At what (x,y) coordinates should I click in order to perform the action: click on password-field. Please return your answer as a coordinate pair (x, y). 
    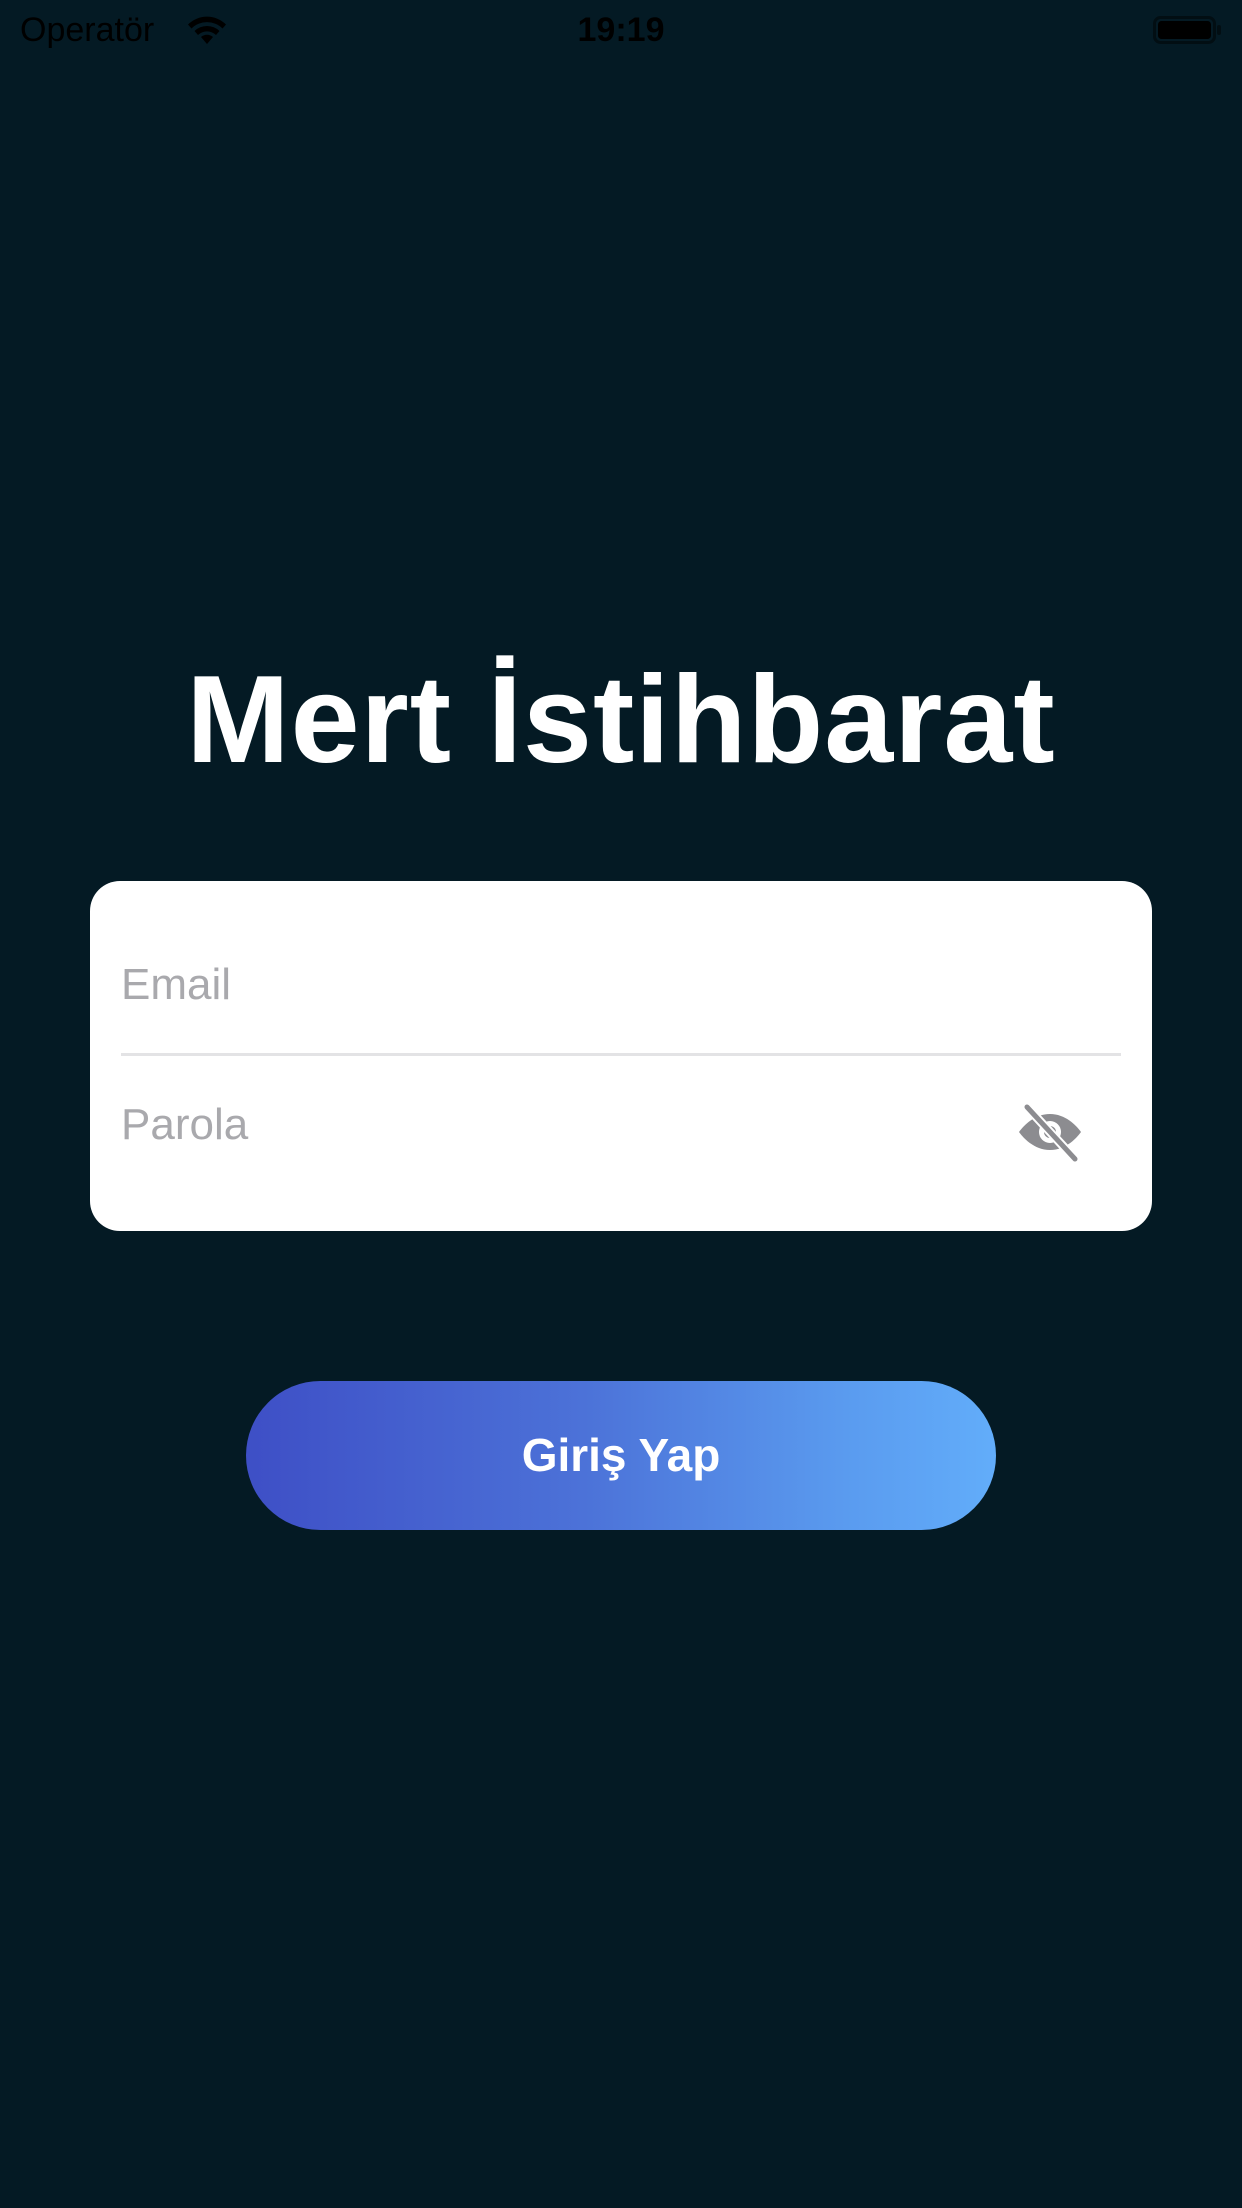
    Looking at the image, I should click on (551, 1125).